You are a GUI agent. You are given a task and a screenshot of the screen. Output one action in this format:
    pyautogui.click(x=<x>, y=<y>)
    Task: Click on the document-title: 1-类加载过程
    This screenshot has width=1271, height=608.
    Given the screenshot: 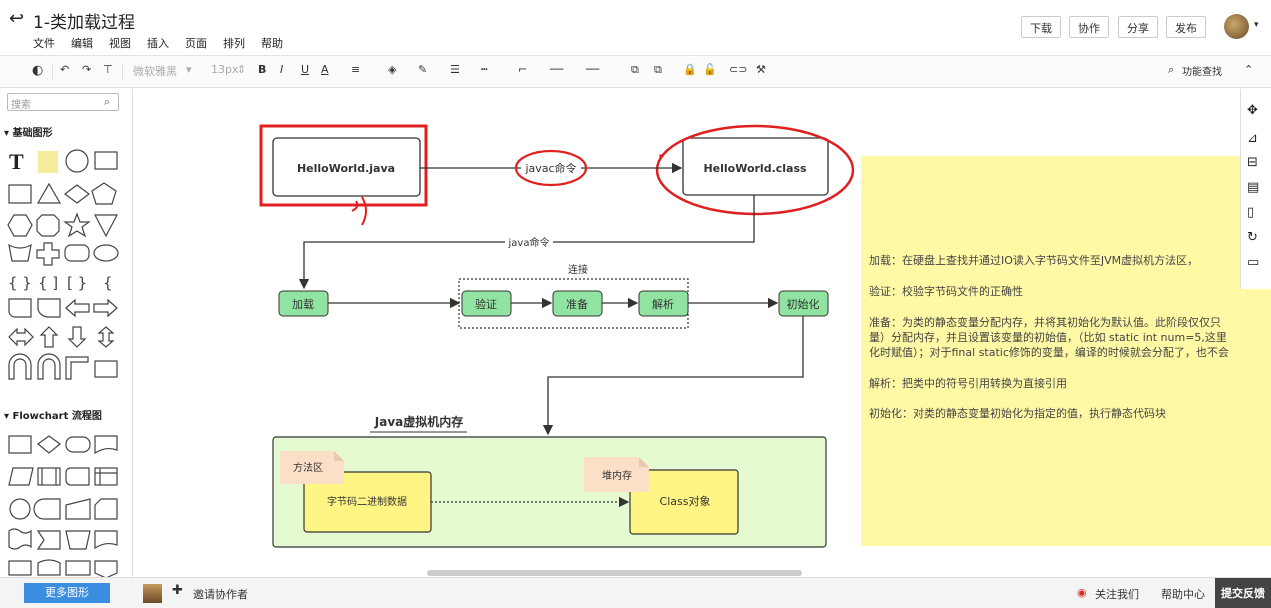 What is the action you would take?
    pyautogui.click(x=84, y=20)
    